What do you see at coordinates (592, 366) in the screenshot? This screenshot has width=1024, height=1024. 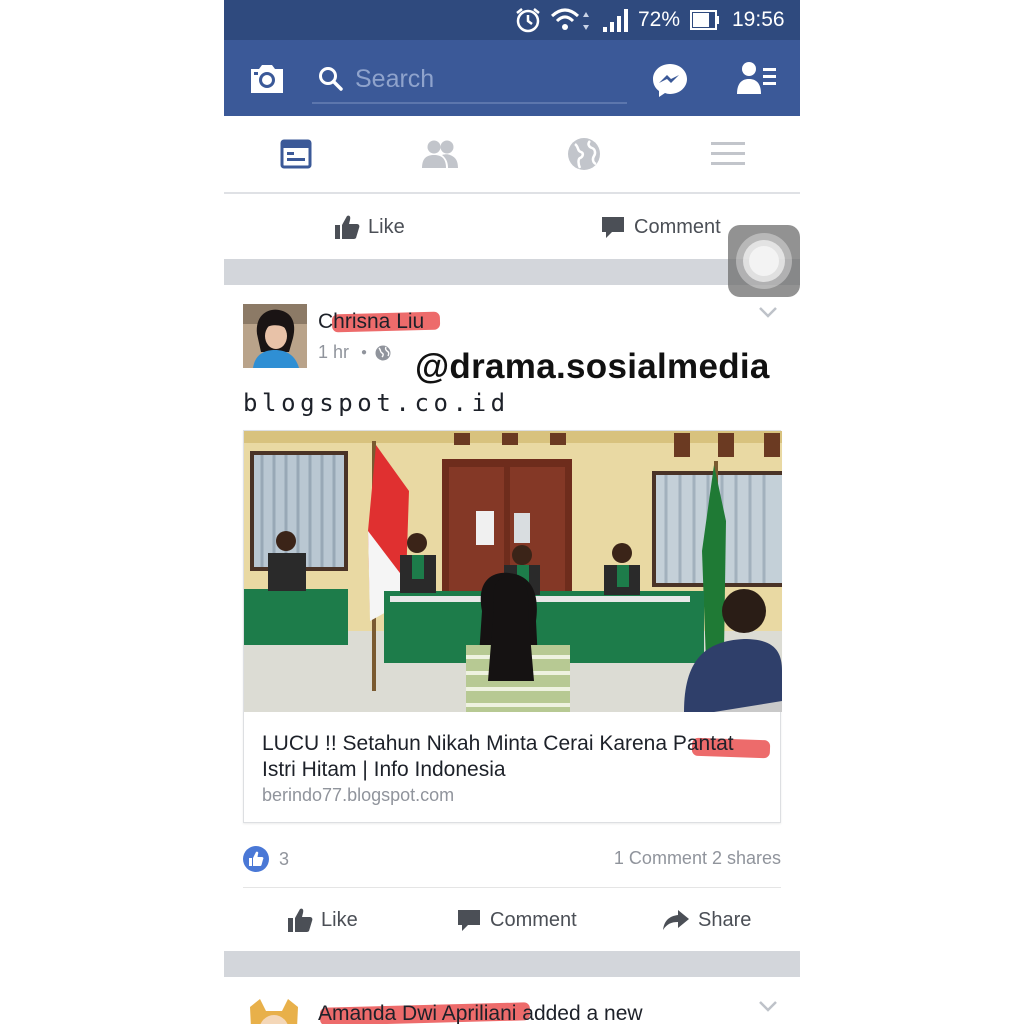 I see `watermark-text: @drama.sosialmedia` at bounding box center [592, 366].